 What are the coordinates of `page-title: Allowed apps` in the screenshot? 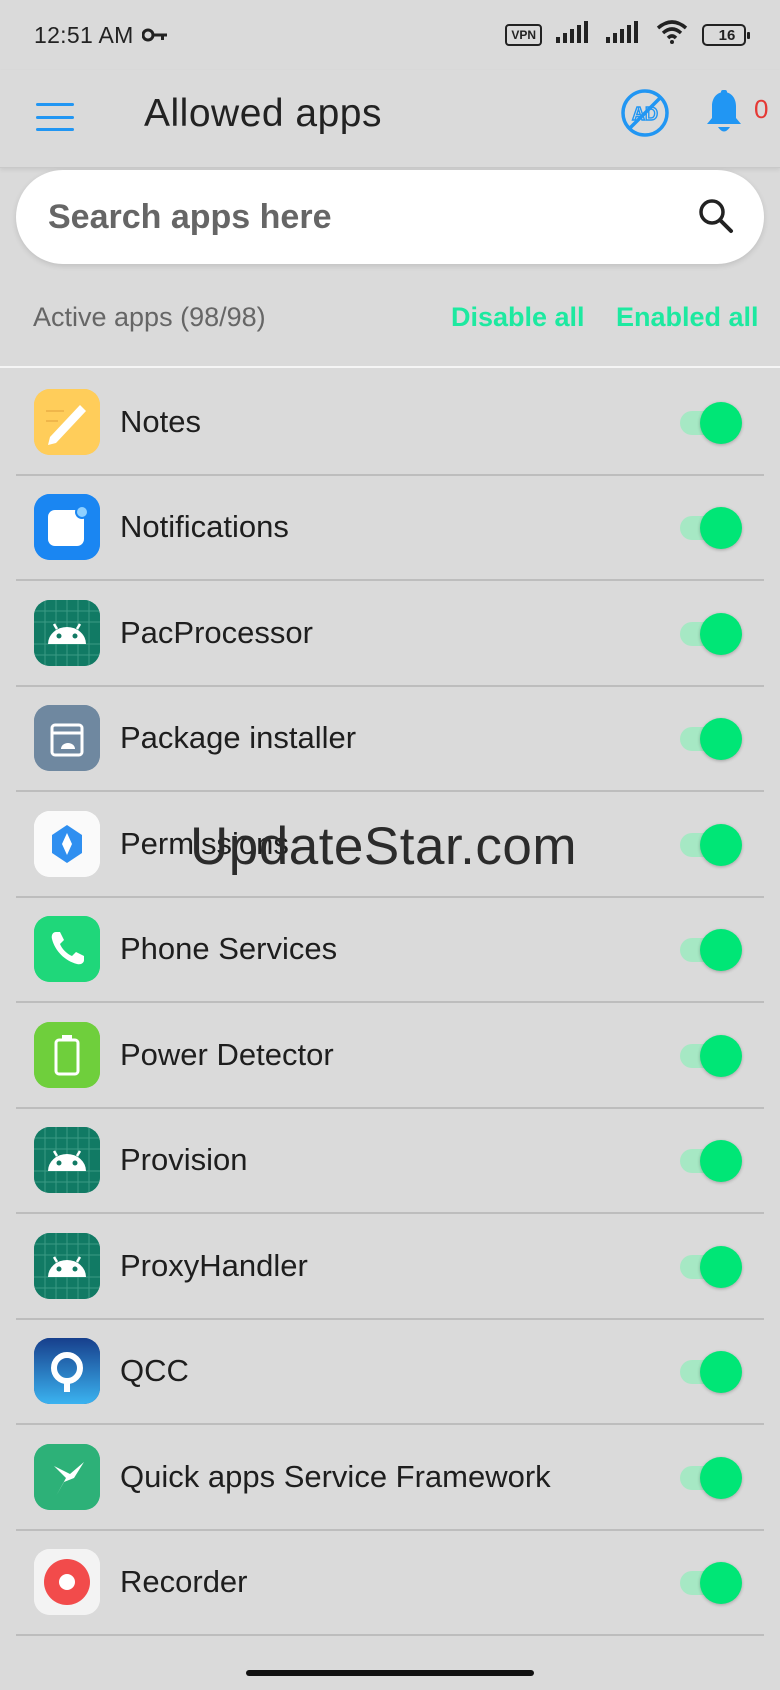 It's located at (263, 113).